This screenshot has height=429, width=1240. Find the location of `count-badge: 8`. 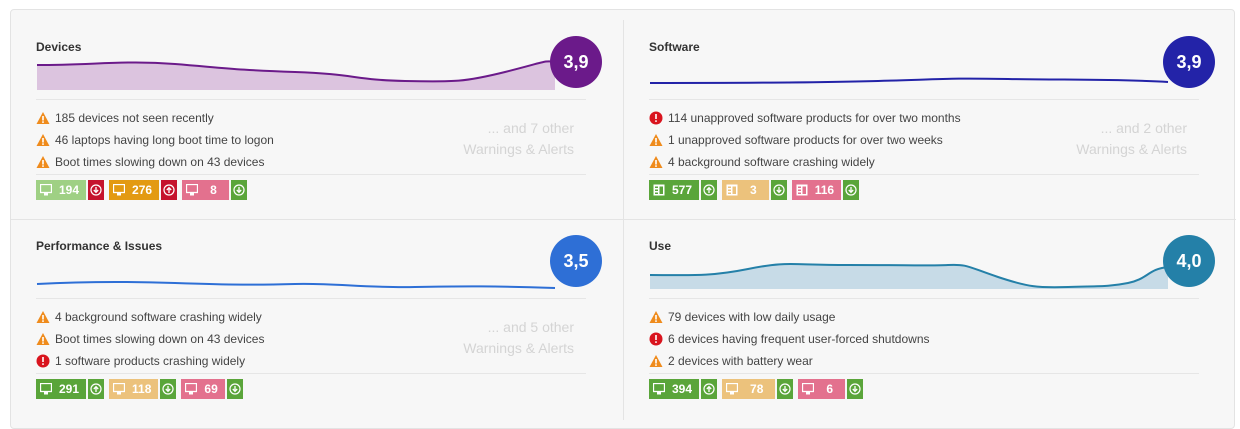

count-badge: 8 is located at coordinates (214, 190).